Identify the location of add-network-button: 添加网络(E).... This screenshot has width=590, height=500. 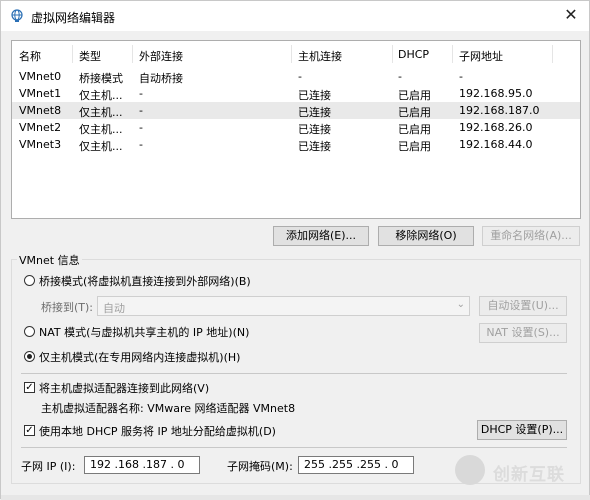
(321, 236).